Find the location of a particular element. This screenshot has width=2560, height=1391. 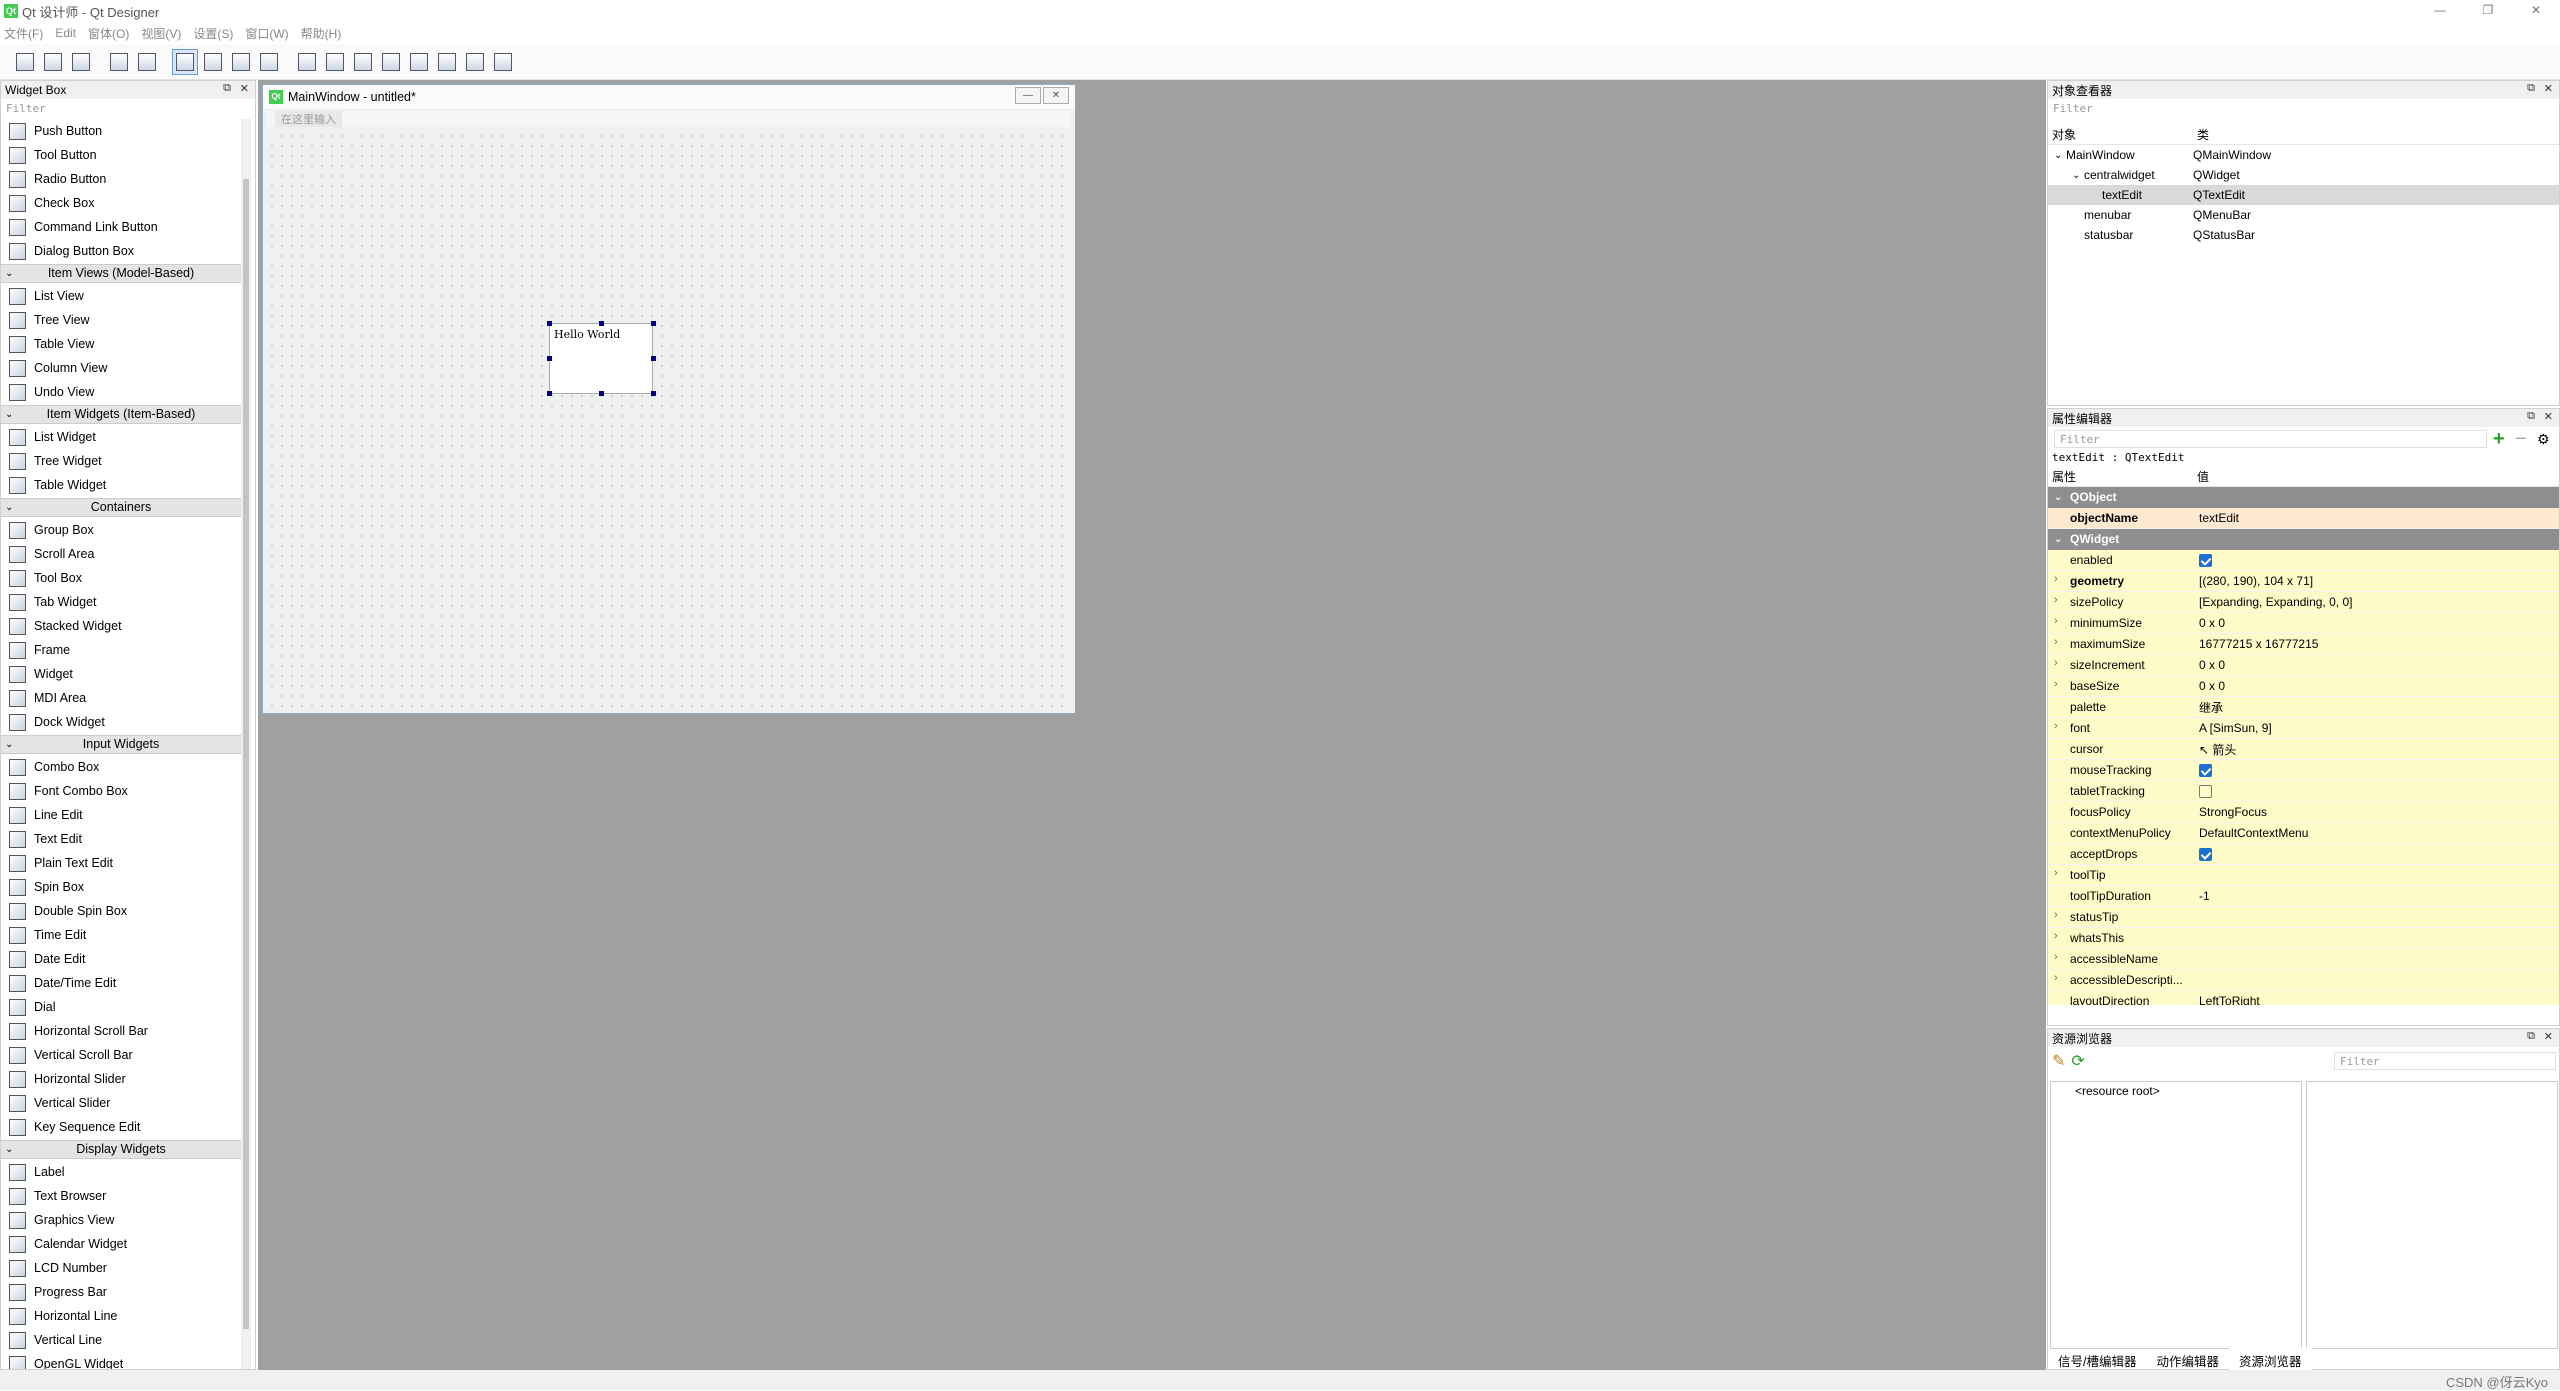

menu-window: 窗口(W) is located at coordinates (266, 33).